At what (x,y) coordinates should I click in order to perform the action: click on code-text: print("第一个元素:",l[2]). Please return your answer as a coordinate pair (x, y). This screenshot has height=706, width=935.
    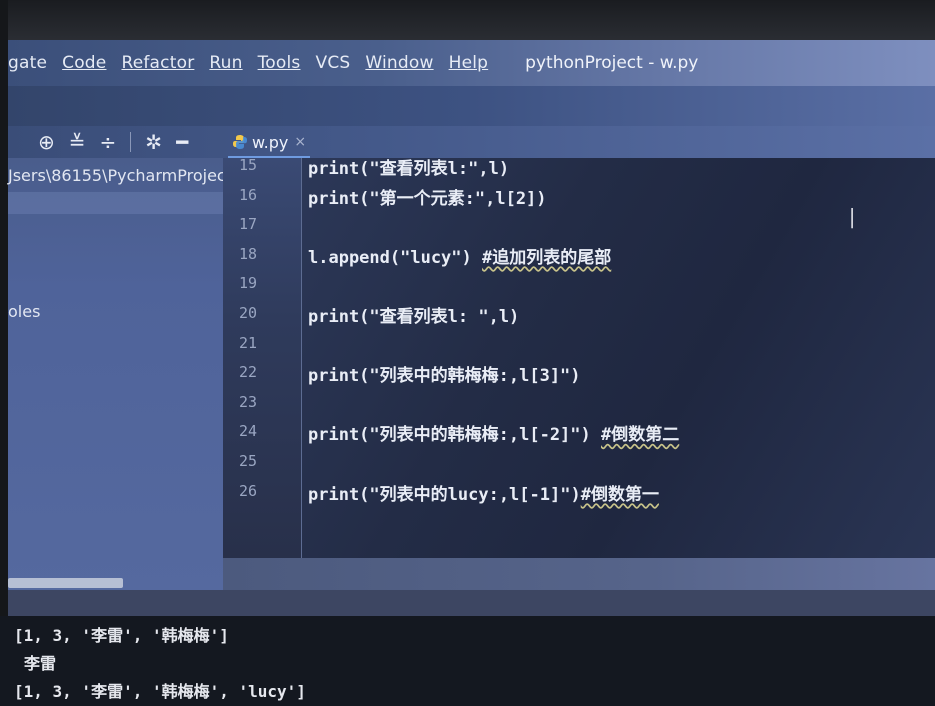
    Looking at the image, I should click on (427, 198).